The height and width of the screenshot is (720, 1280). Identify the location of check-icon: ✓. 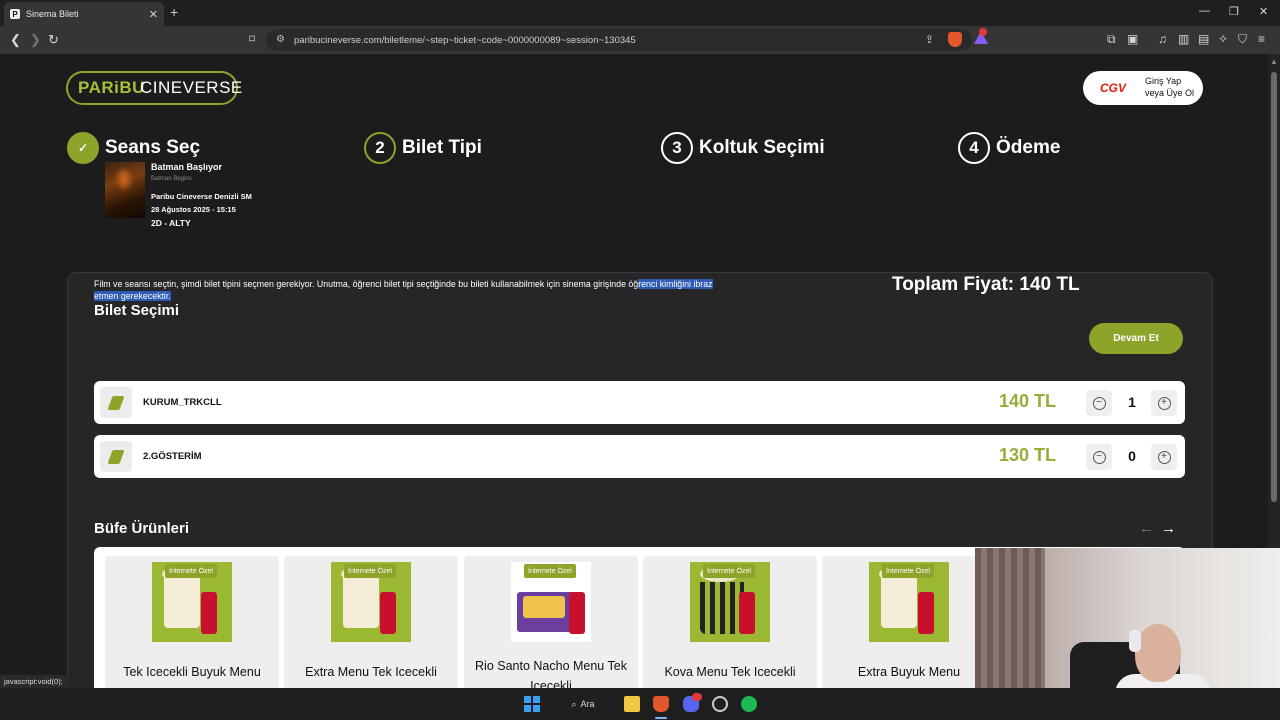
(83, 148).